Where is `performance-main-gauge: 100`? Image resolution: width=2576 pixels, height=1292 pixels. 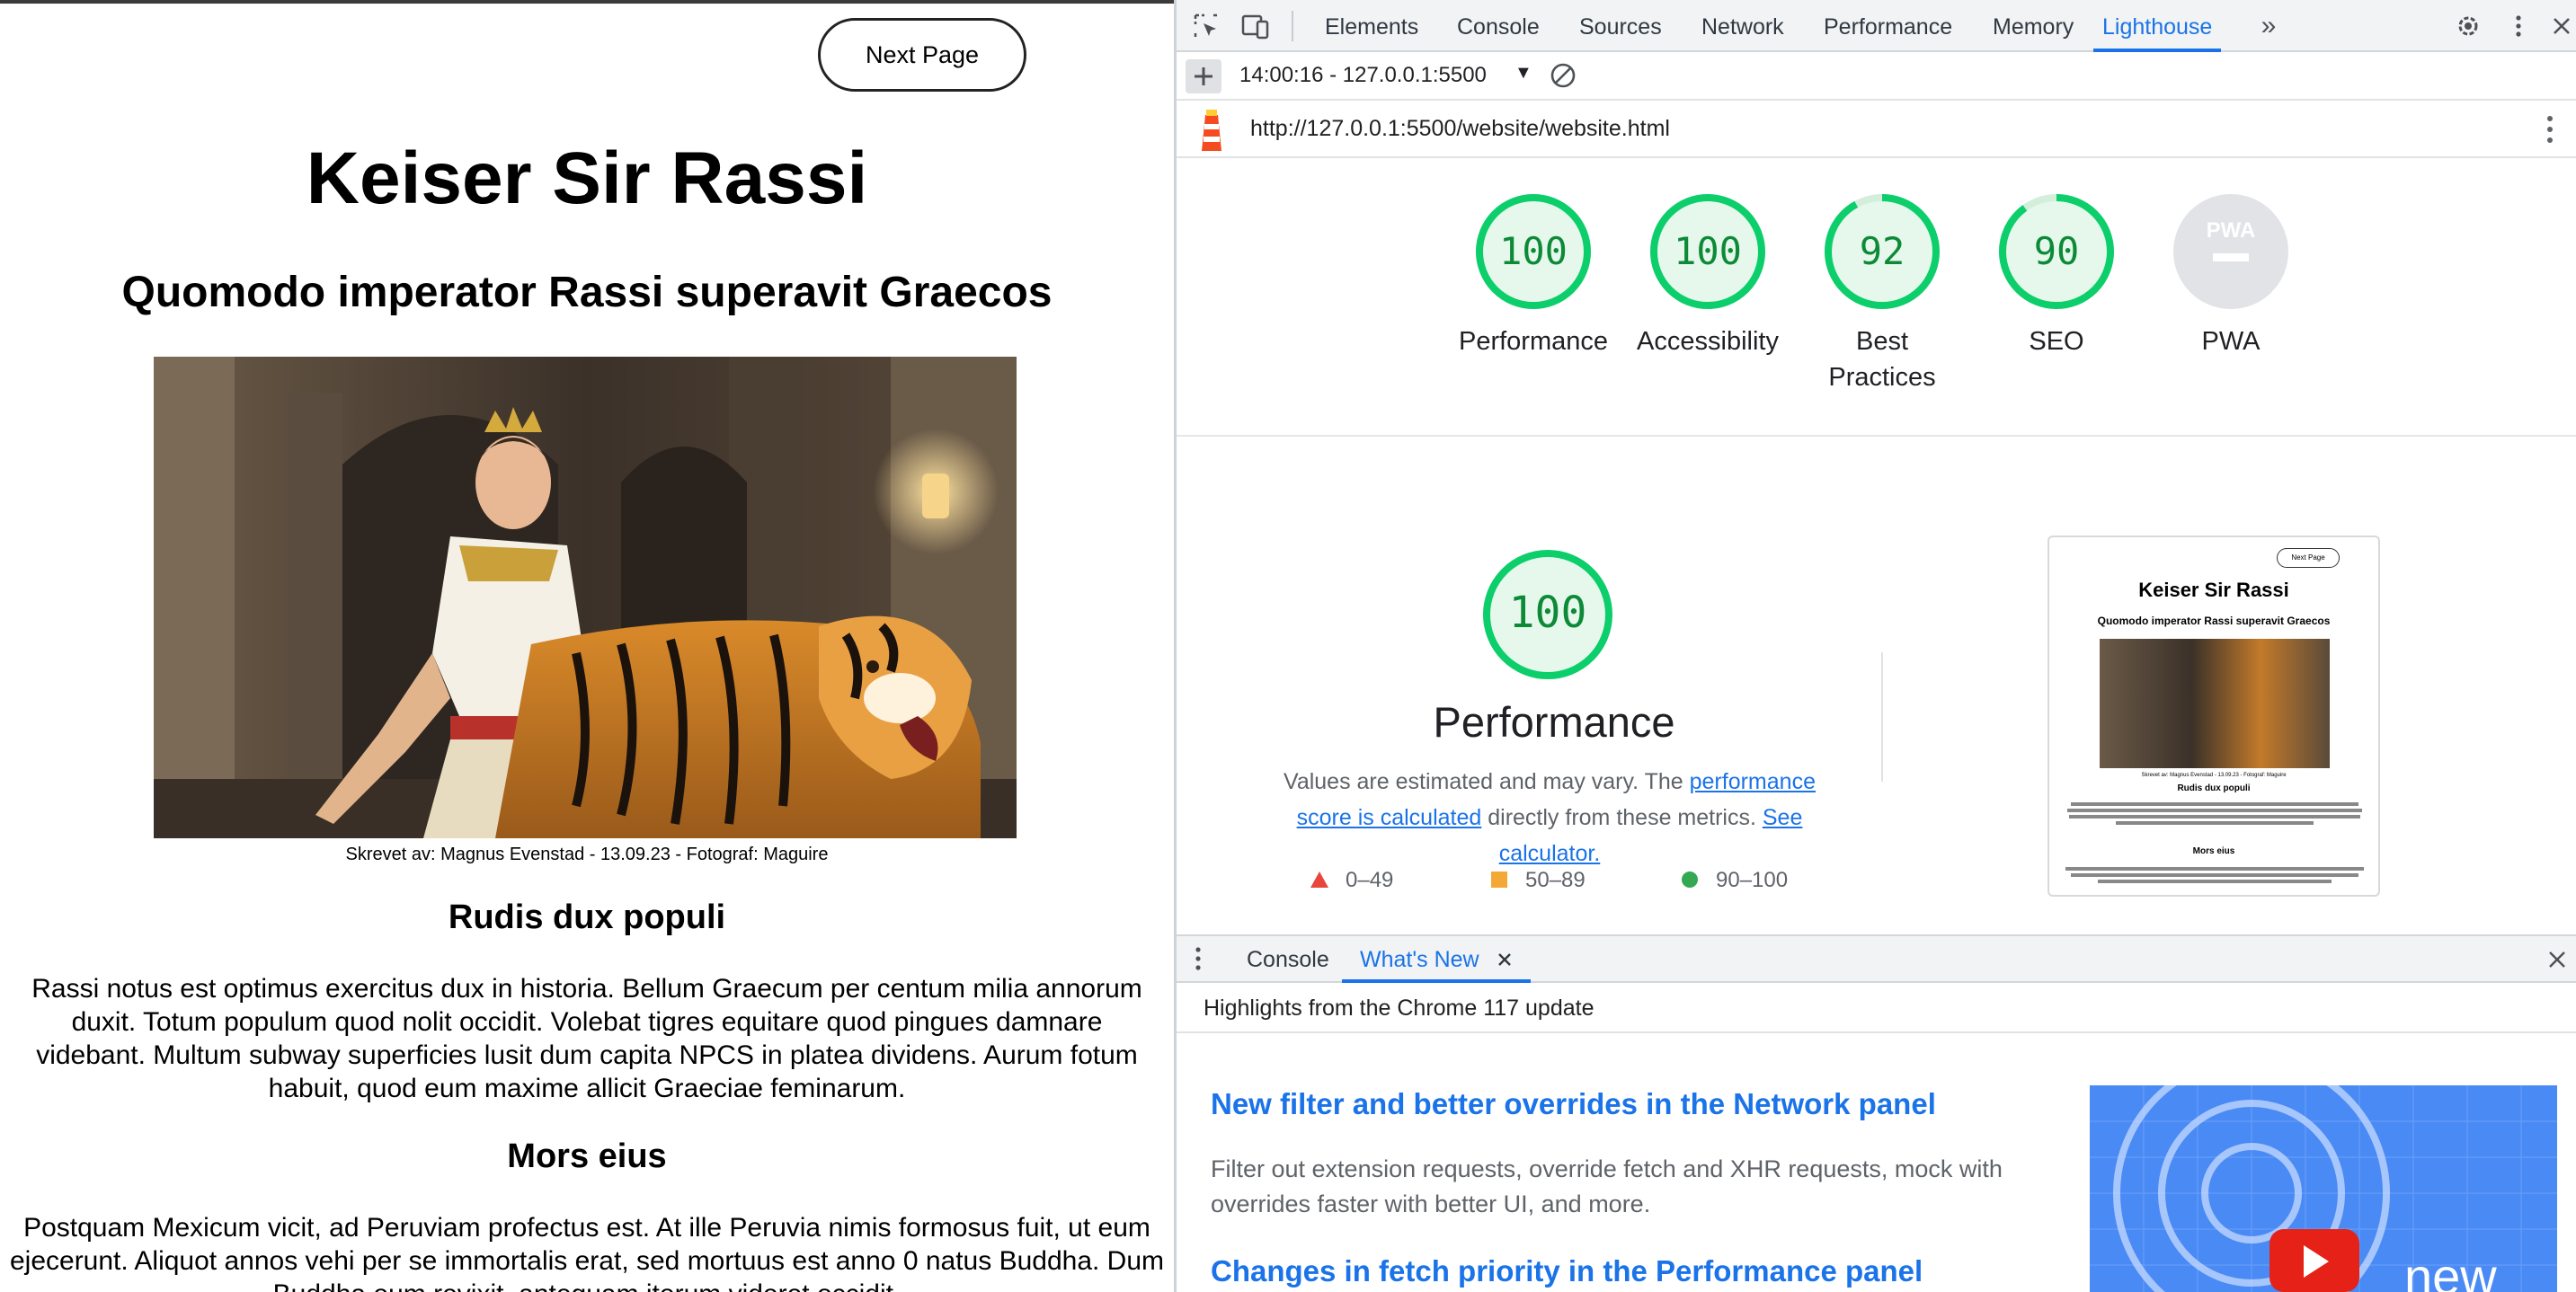
performance-main-gauge: 100 is located at coordinates (1547, 617).